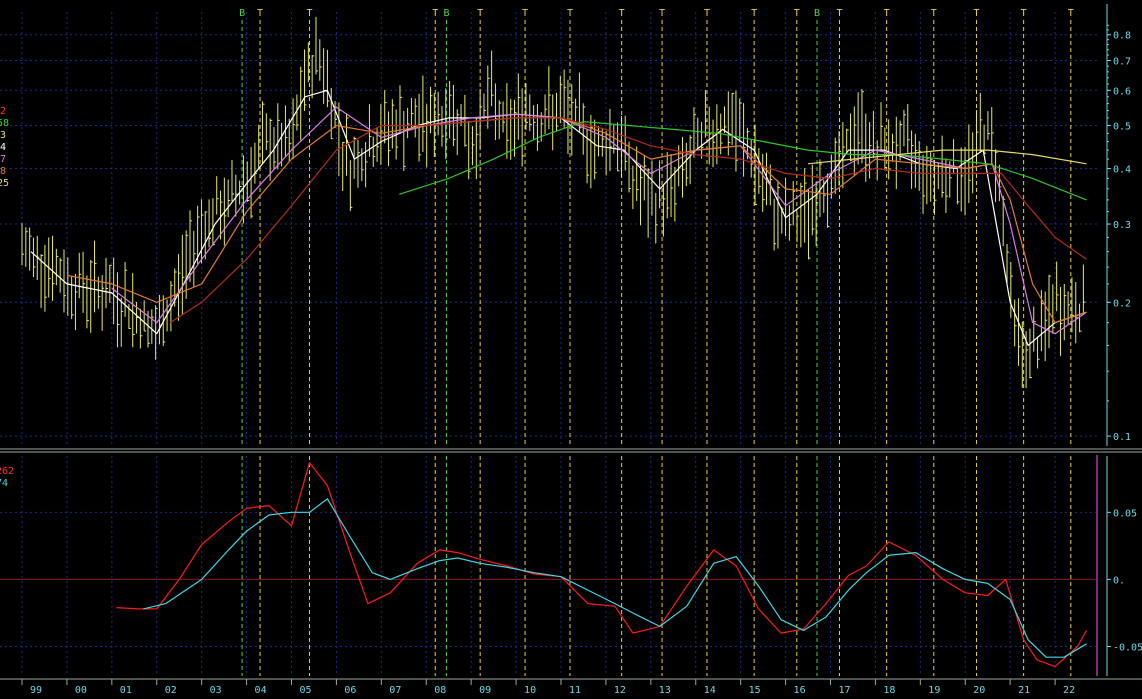 The image size is (1142, 699). I want to click on time-axis-label: 21, so click(1024, 690).